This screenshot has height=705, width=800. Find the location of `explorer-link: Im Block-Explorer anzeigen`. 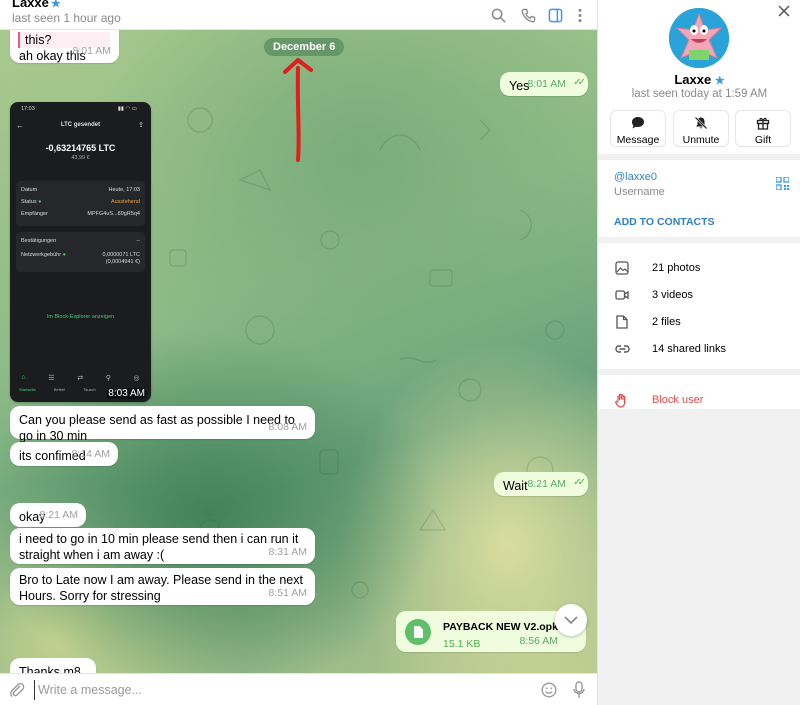

explorer-link: Im Block-Explorer anzeigen is located at coordinates (80, 317).